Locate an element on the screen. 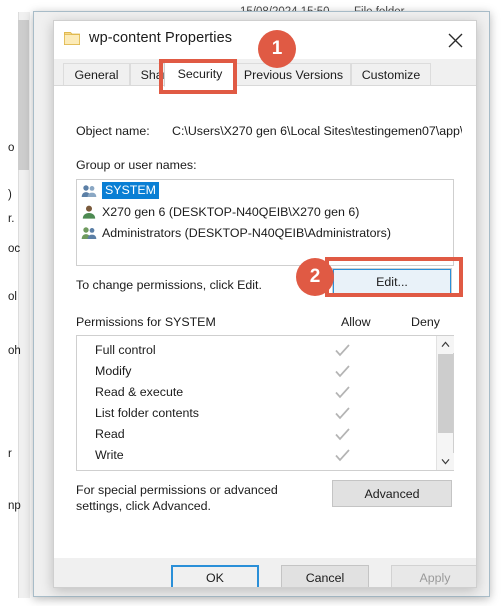 Image resolution: width=501 pixels, height=606 pixels. ok-button: OK is located at coordinates (215, 576).